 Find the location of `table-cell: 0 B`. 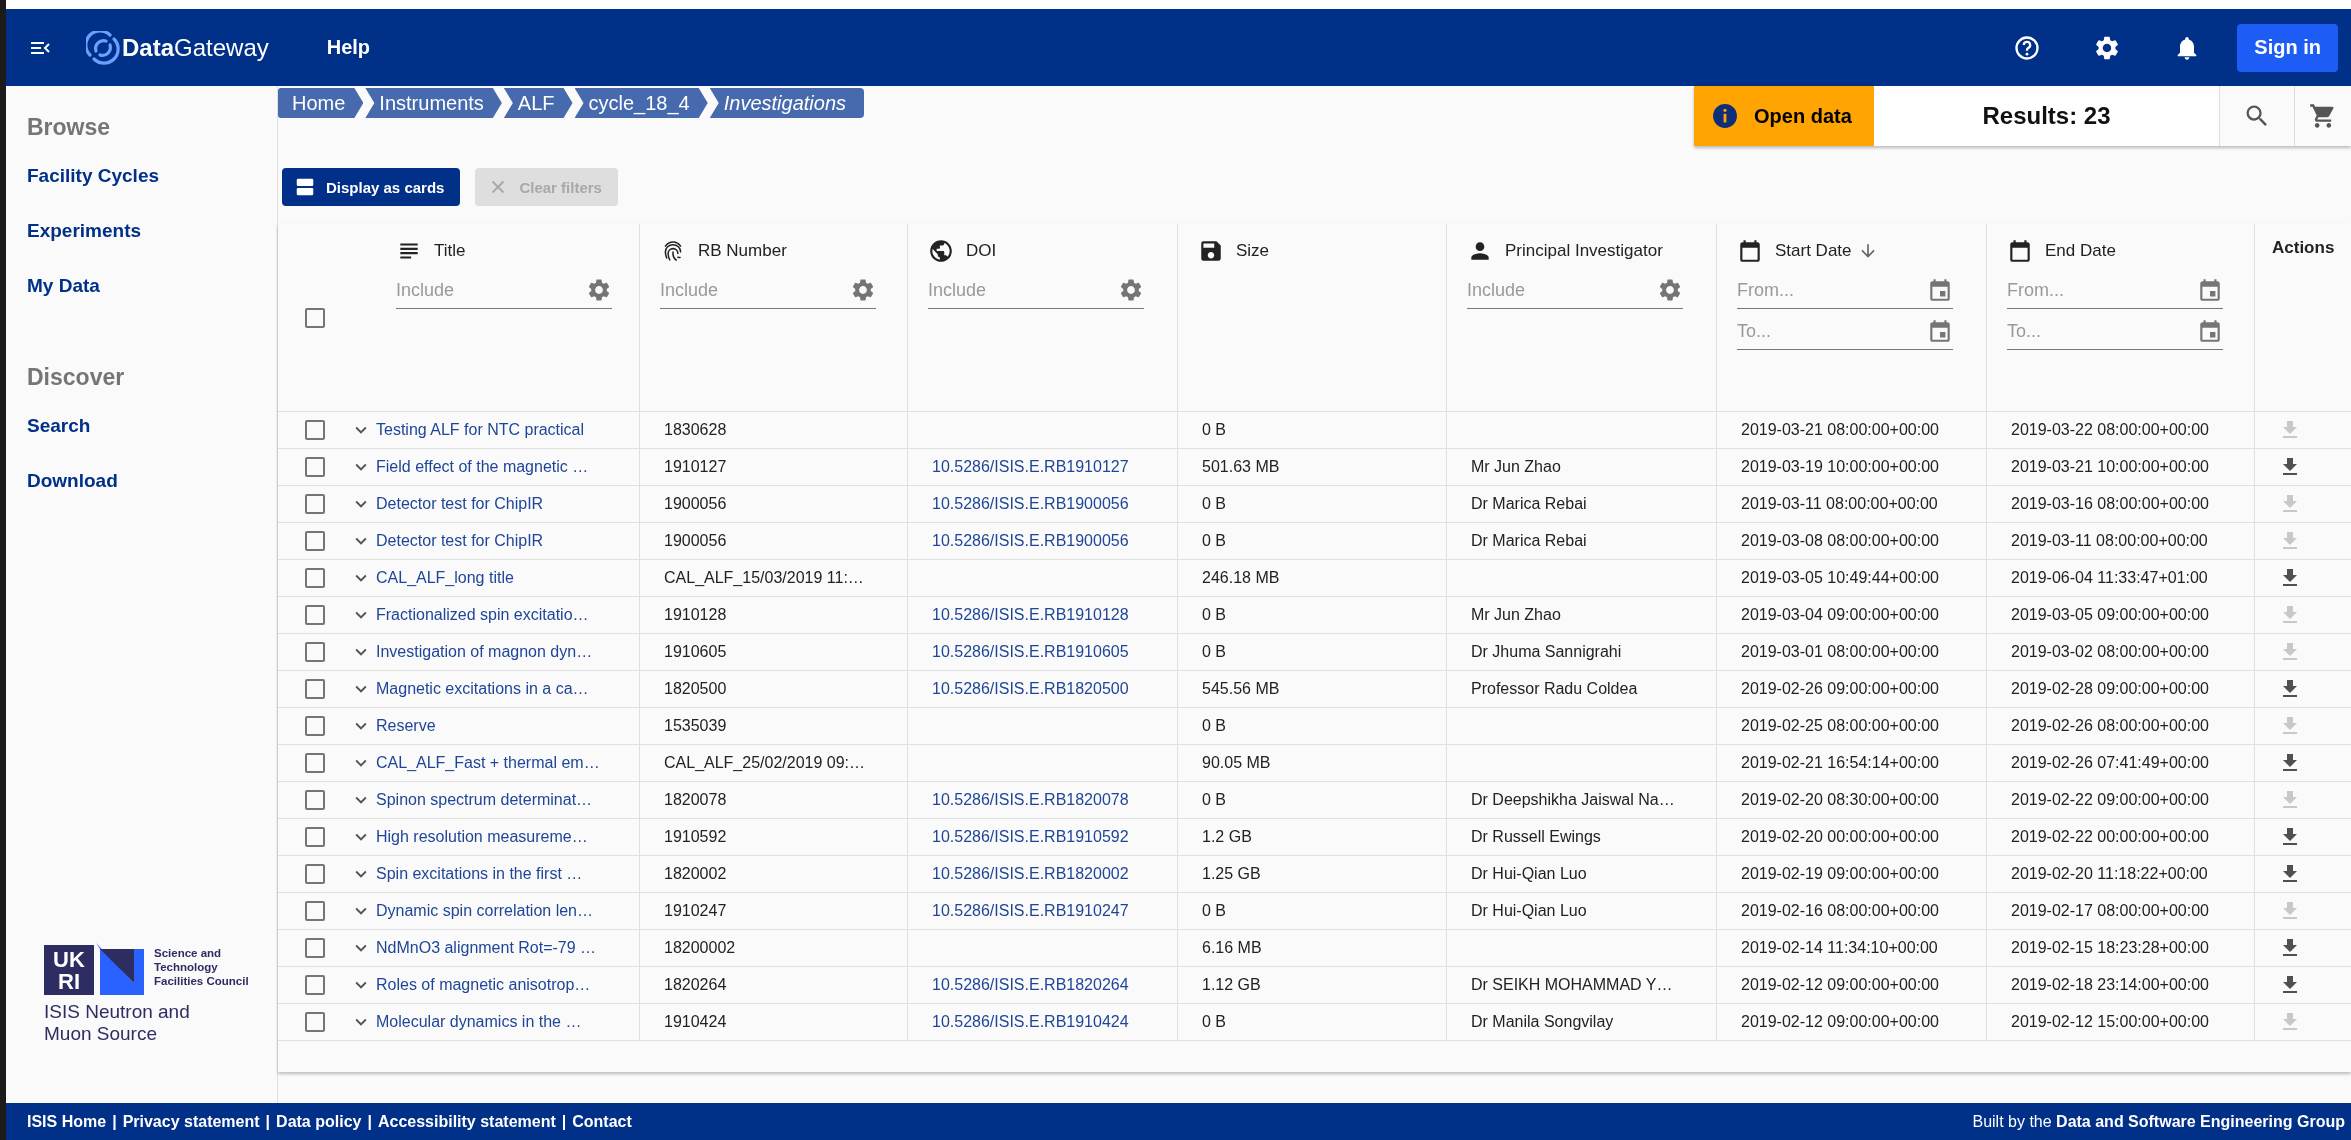

table-cell: 0 B is located at coordinates (1214, 652).